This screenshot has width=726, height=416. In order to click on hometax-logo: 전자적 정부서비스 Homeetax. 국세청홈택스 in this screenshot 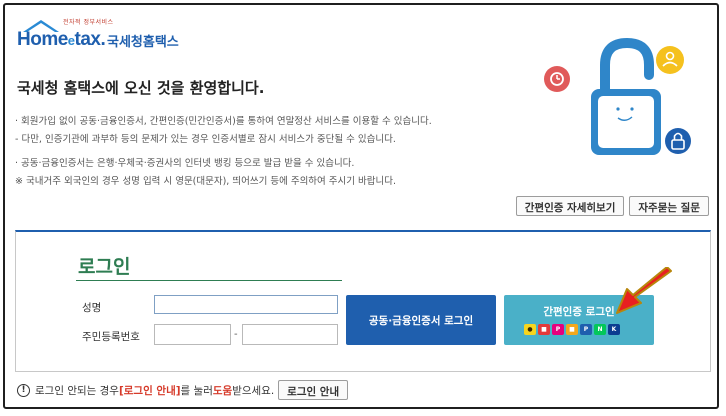, I will do `click(98, 36)`.